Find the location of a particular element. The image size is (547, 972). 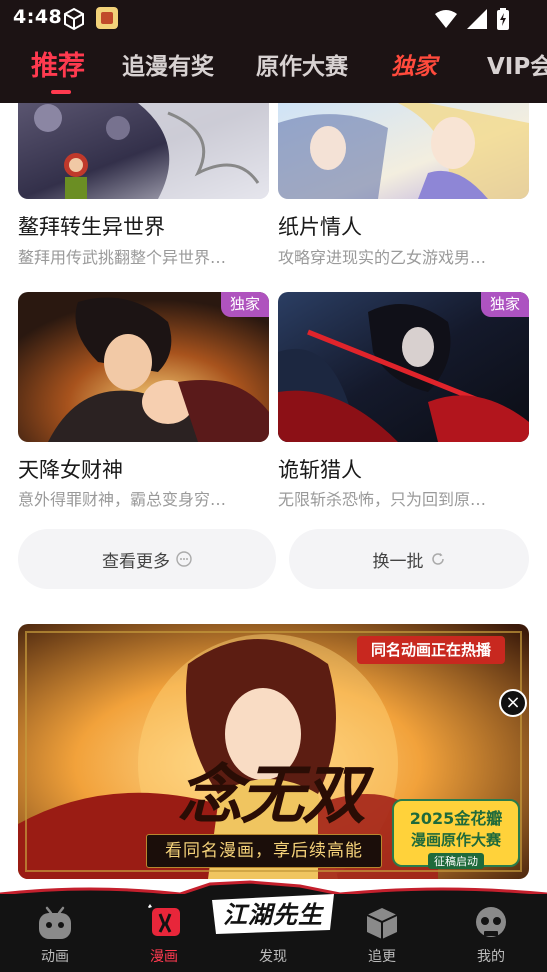

status-indicators is located at coordinates (472, 19).